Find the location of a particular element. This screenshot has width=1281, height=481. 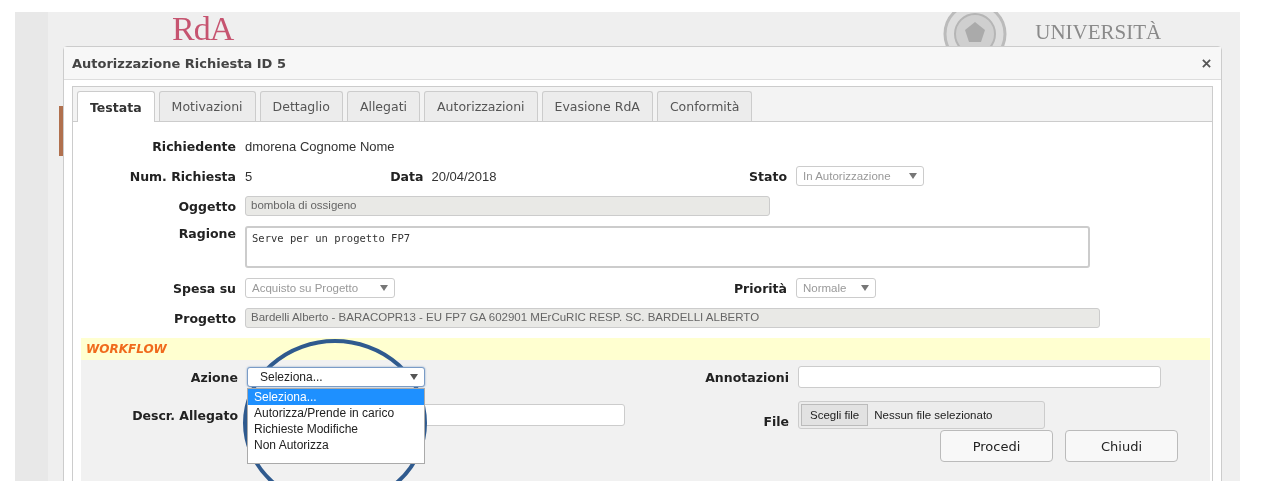

field-label: File is located at coordinates (775, 421).